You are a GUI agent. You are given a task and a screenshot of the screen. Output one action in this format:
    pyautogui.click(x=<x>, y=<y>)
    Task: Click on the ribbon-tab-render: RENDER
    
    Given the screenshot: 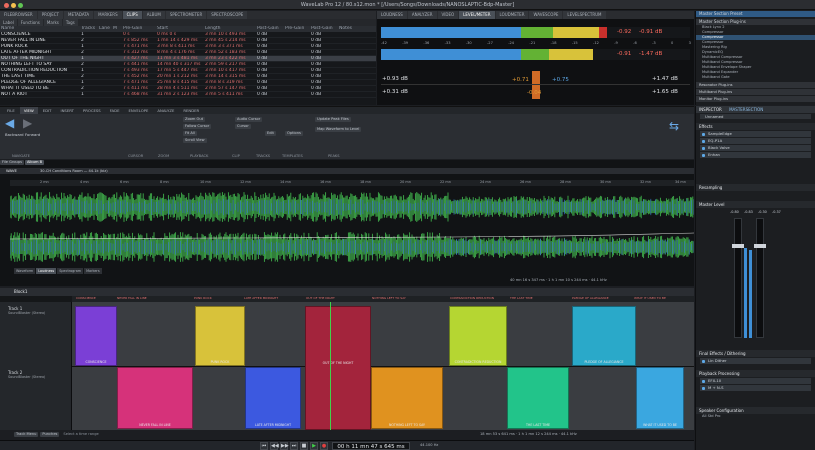 What is the action you would take?
    pyautogui.click(x=191, y=110)
    